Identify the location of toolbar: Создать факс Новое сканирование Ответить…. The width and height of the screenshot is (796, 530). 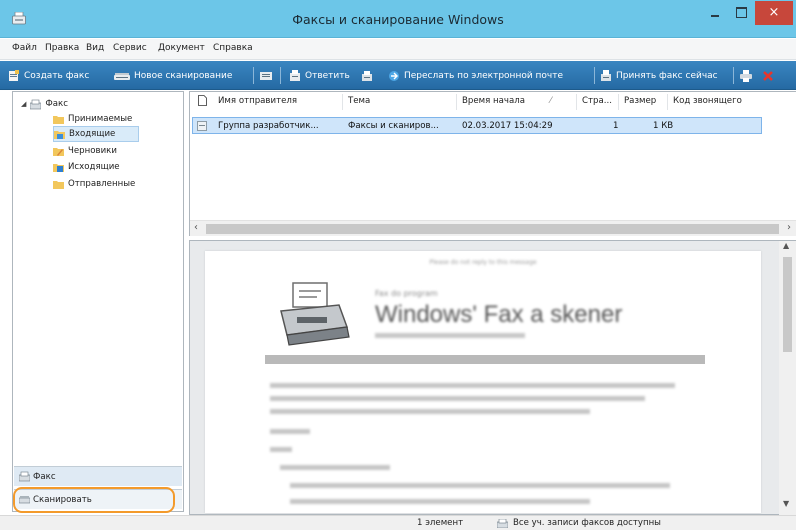
(398, 75).